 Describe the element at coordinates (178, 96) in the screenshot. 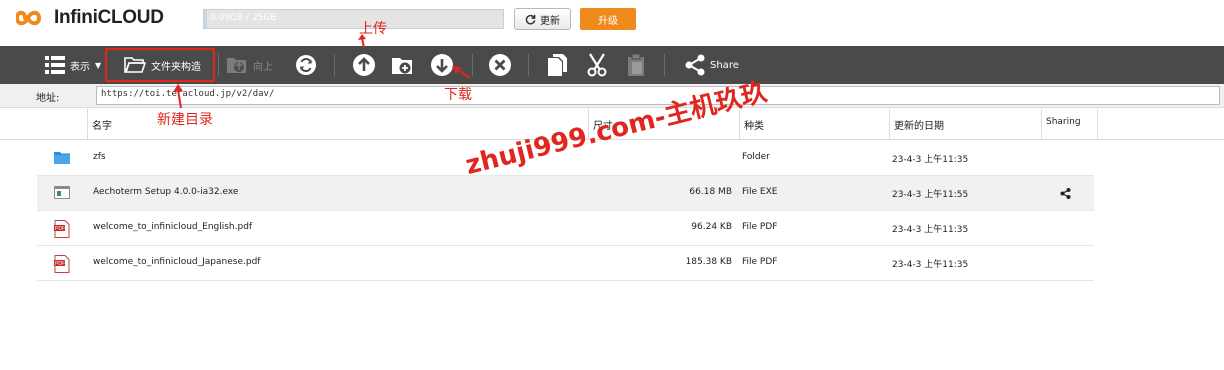

I see `annotation-arrow-new-dir-icon` at that location.